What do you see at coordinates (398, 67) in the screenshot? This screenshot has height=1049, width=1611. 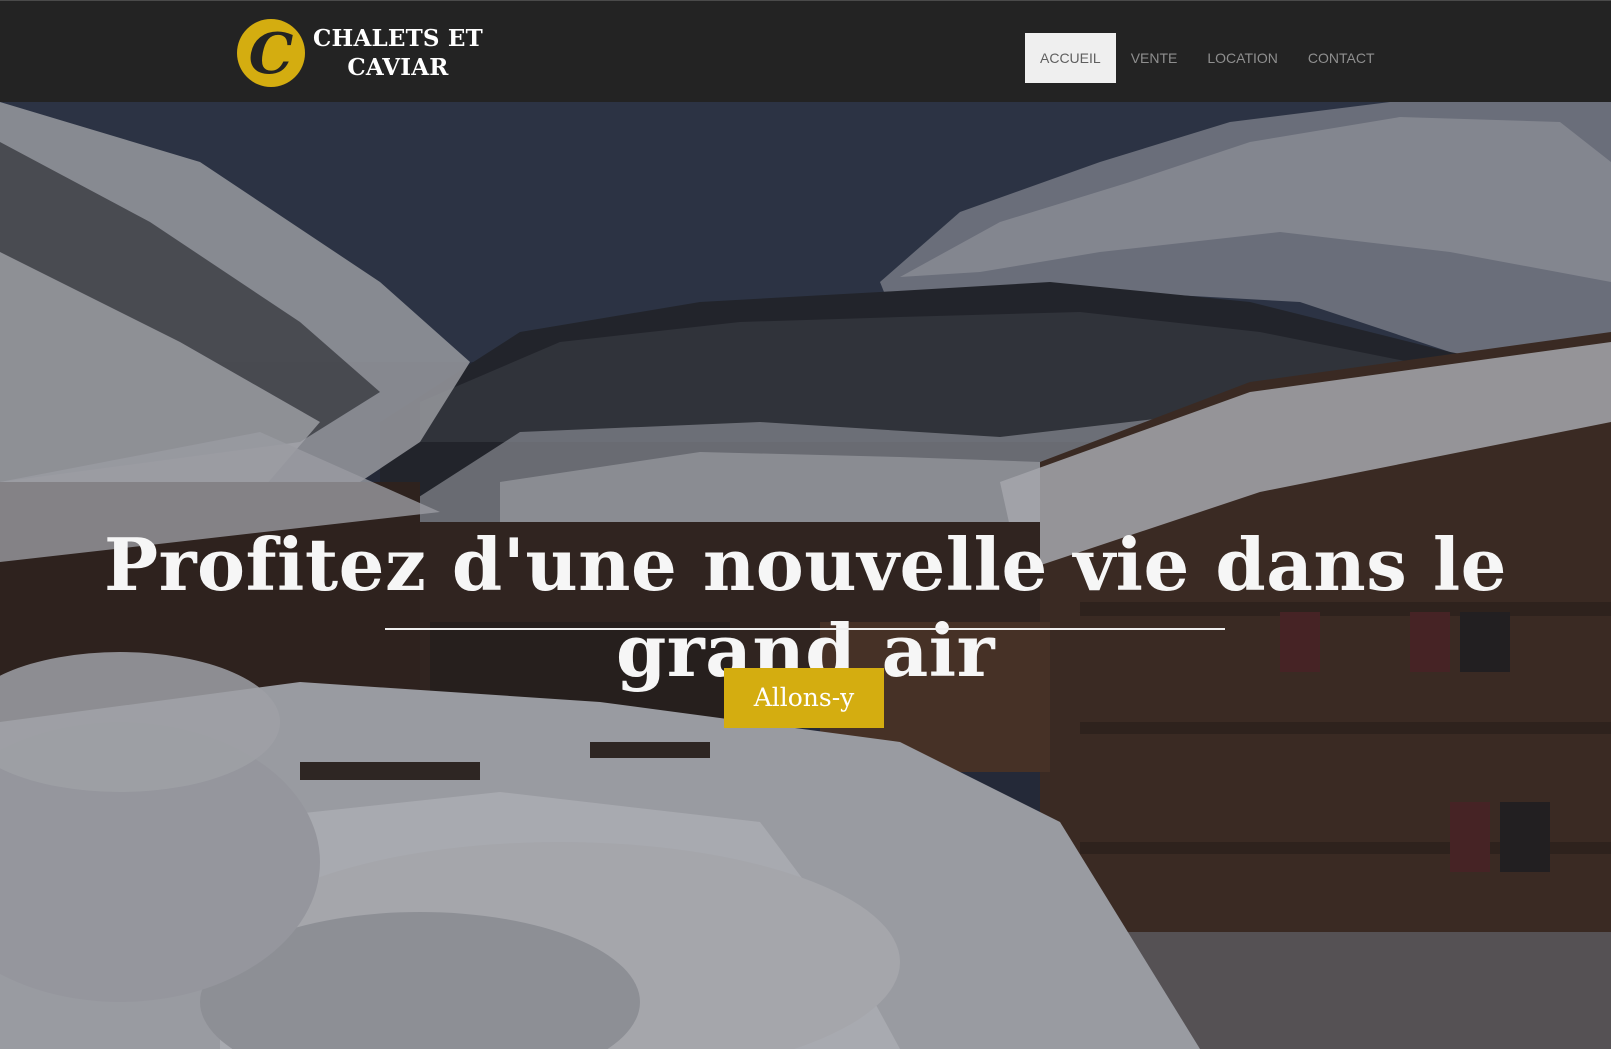 I see `brand-name-line2: CAVIAR` at bounding box center [398, 67].